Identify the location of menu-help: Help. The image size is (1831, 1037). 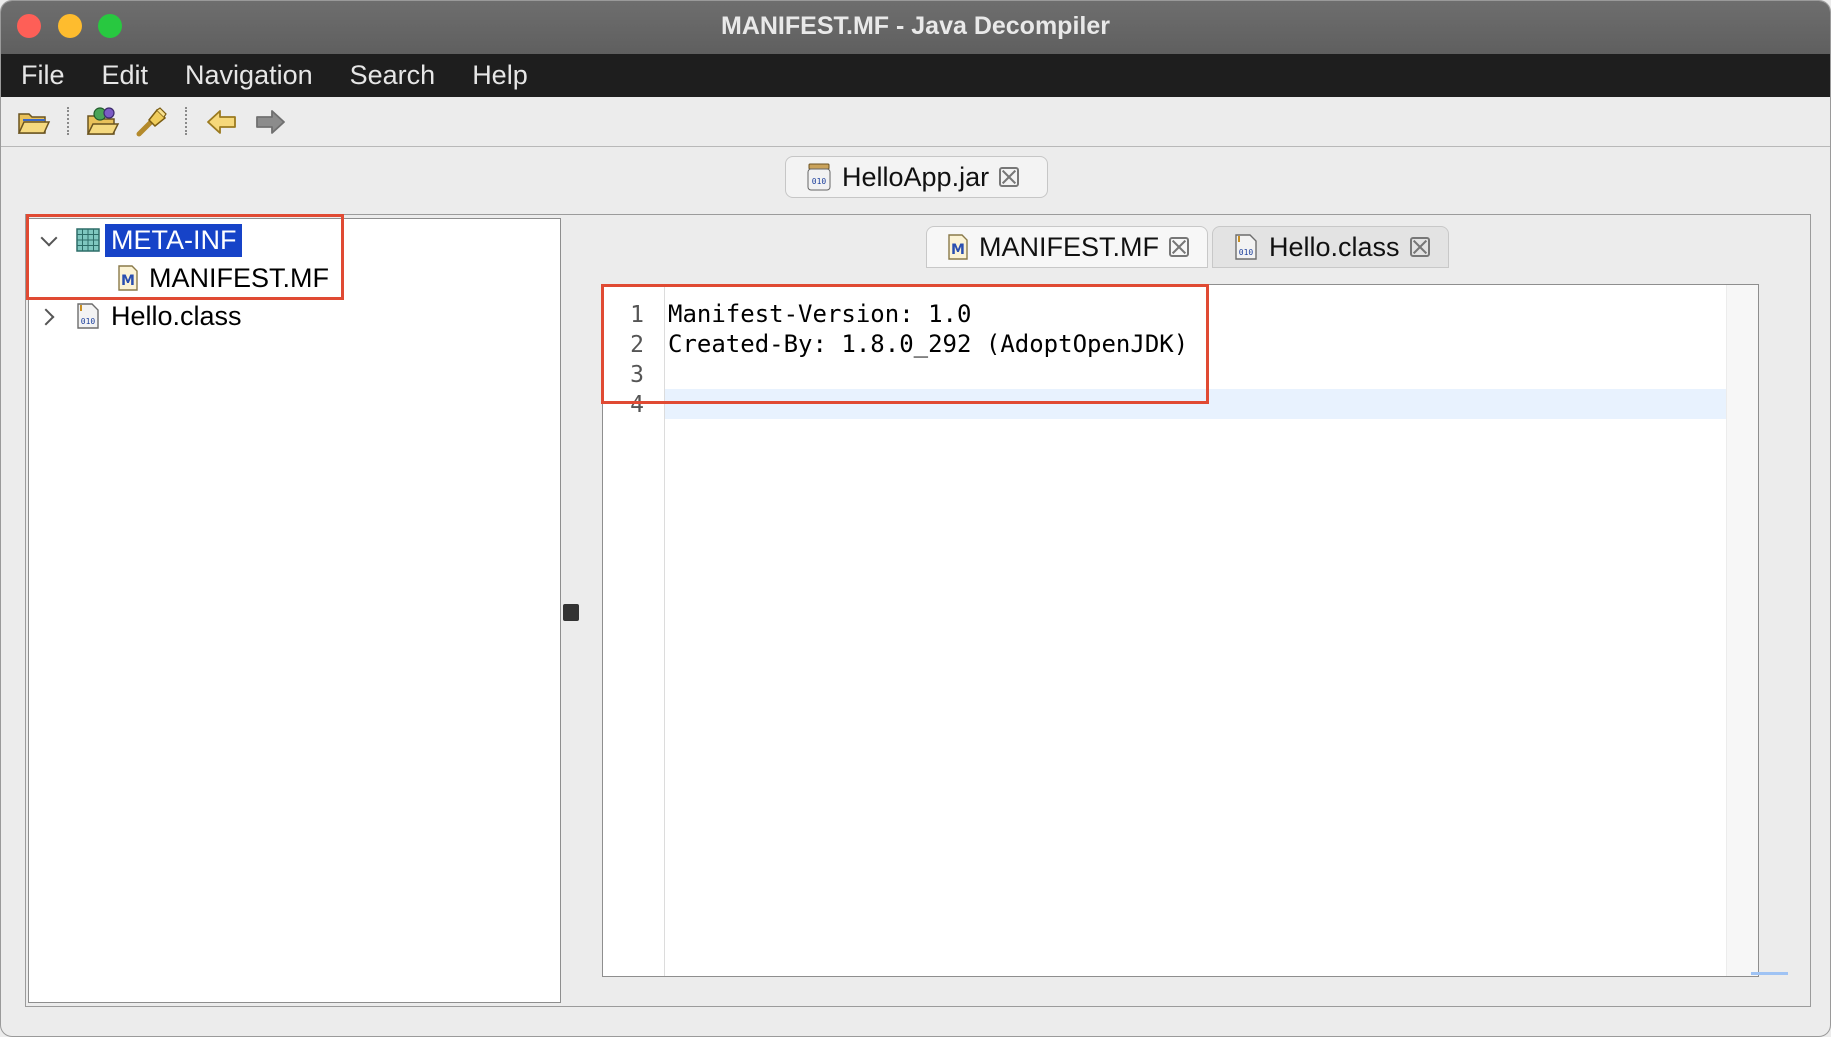
(500, 75).